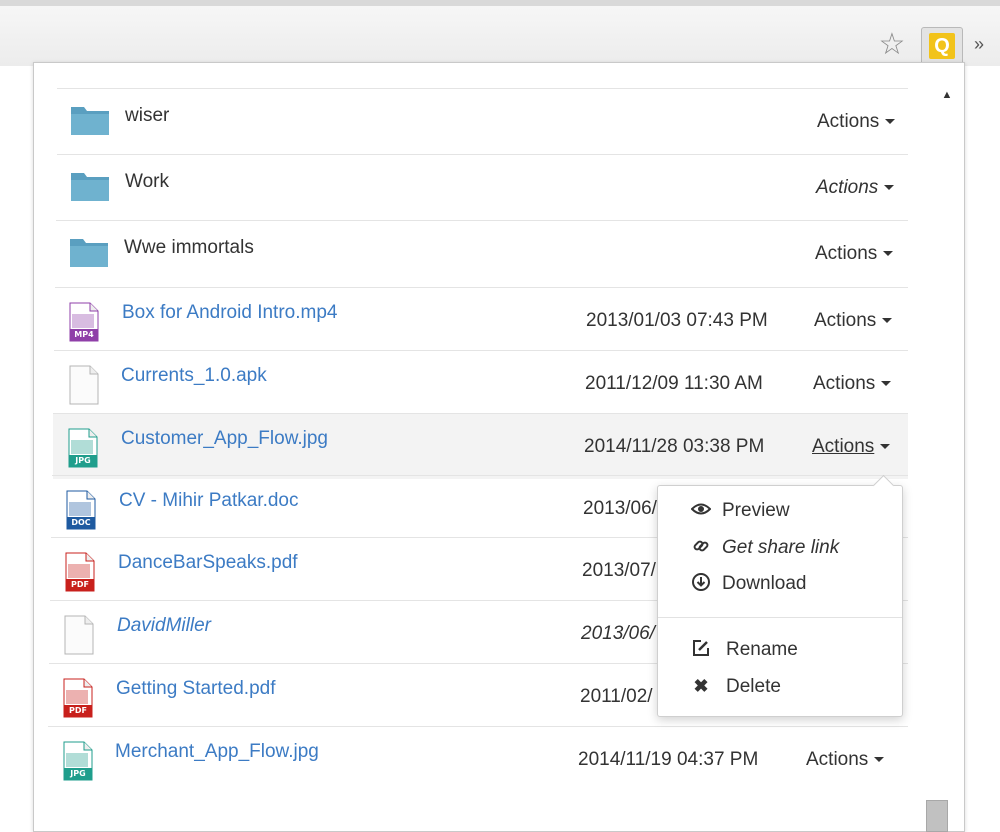 The width and height of the screenshot is (1000, 832). Describe the element at coordinates (194, 376) in the screenshot. I see `file-name-link: Currents_1.0.apk` at that location.